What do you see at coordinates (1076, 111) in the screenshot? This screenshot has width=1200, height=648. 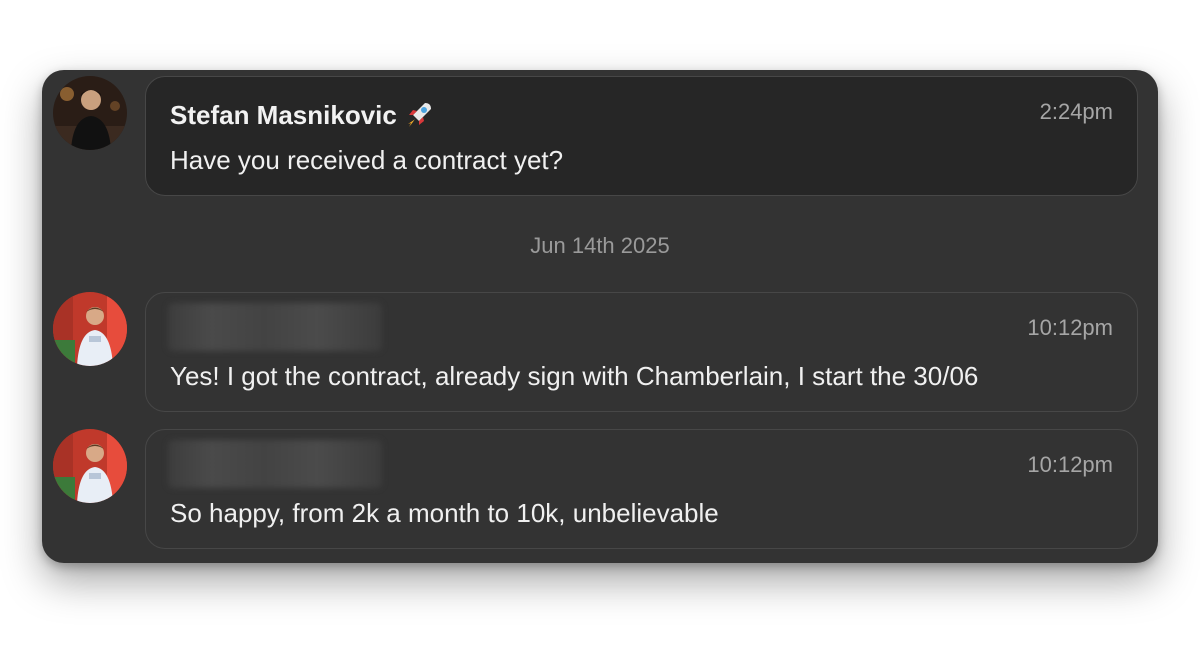 I see `timestamp: 2:24pm` at bounding box center [1076, 111].